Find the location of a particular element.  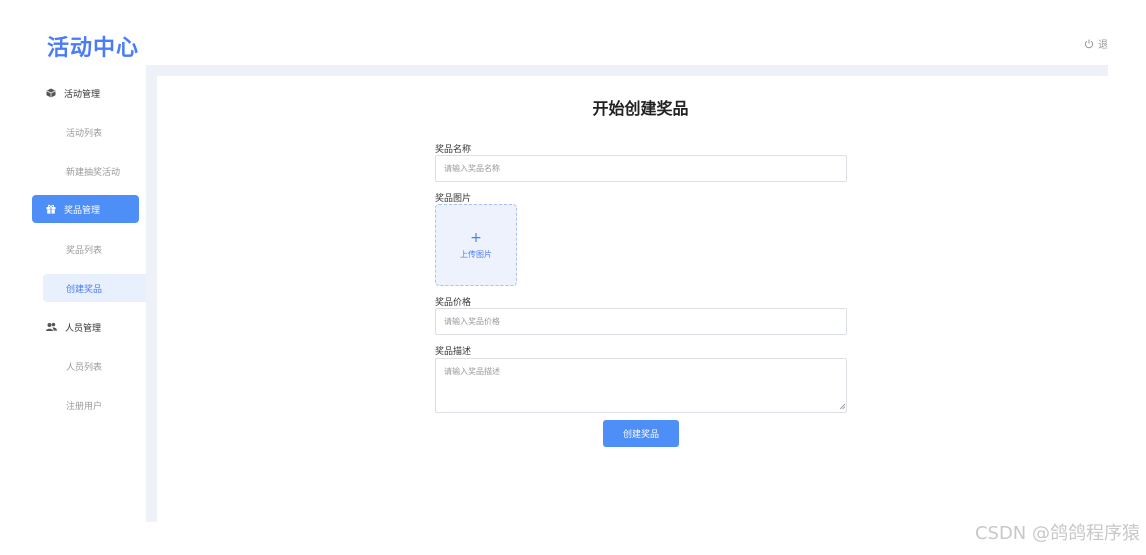

prize-price-label: 奖品价格 is located at coordinates (453, 303).